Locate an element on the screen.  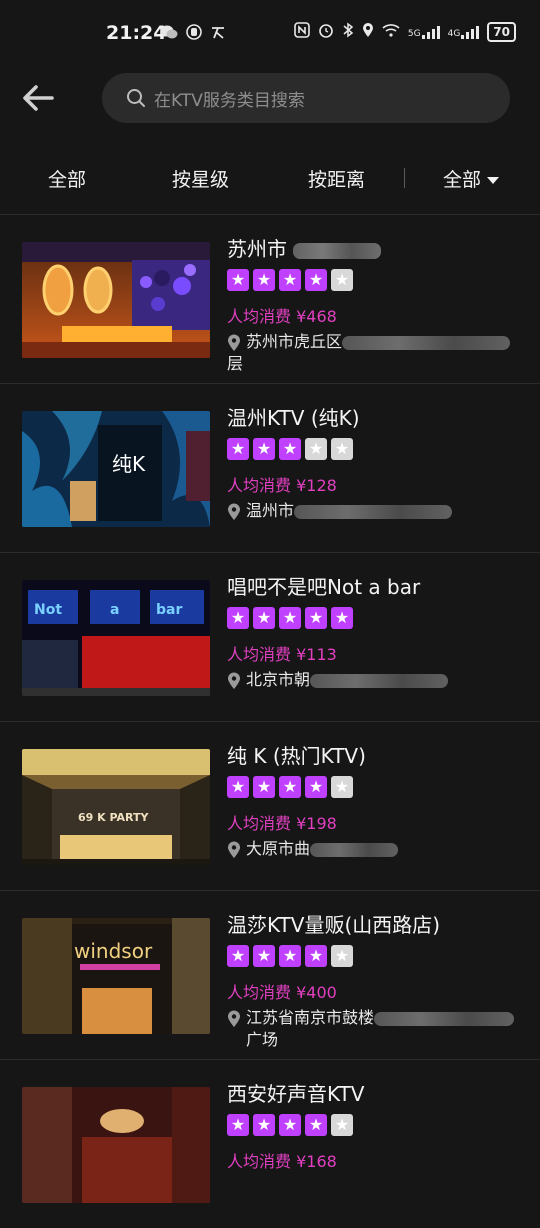
venue-name: 温州KTV (纯K) is located at coordinates (293, 418).